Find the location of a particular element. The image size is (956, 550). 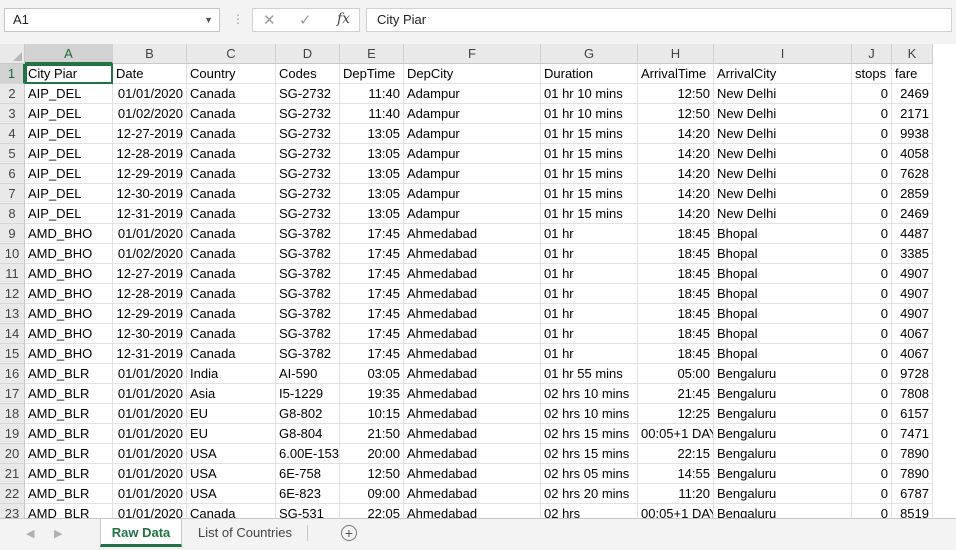

row-header: 5 is located at coordinates (12, 154).